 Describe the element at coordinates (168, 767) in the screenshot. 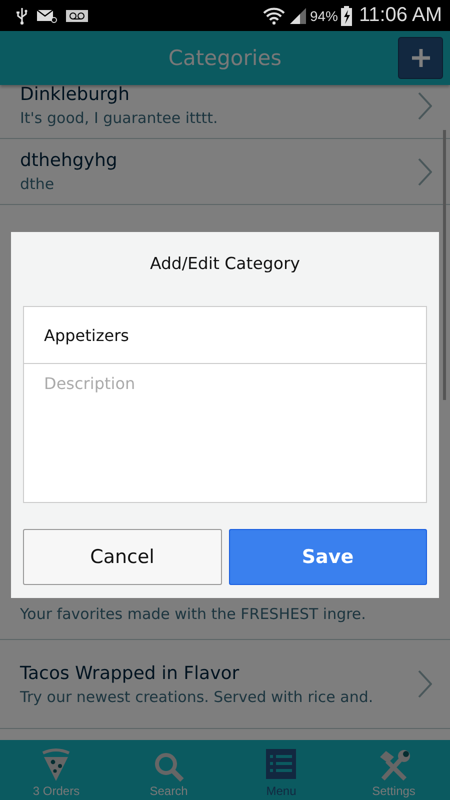

I see `search-icon` at that location.